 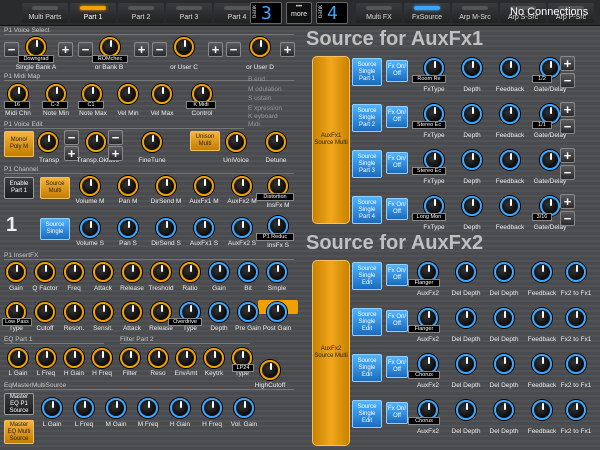 I want to click on tab-multi-fx: Multi FX, so click(x=379, y=13).